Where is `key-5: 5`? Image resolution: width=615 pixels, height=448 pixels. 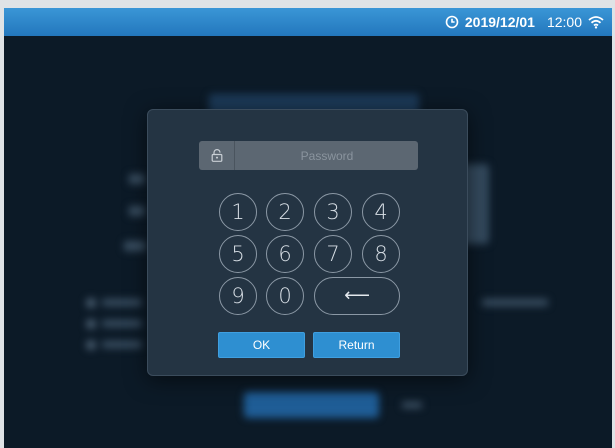 key-5: 5 is located at coordinates (238, 254).